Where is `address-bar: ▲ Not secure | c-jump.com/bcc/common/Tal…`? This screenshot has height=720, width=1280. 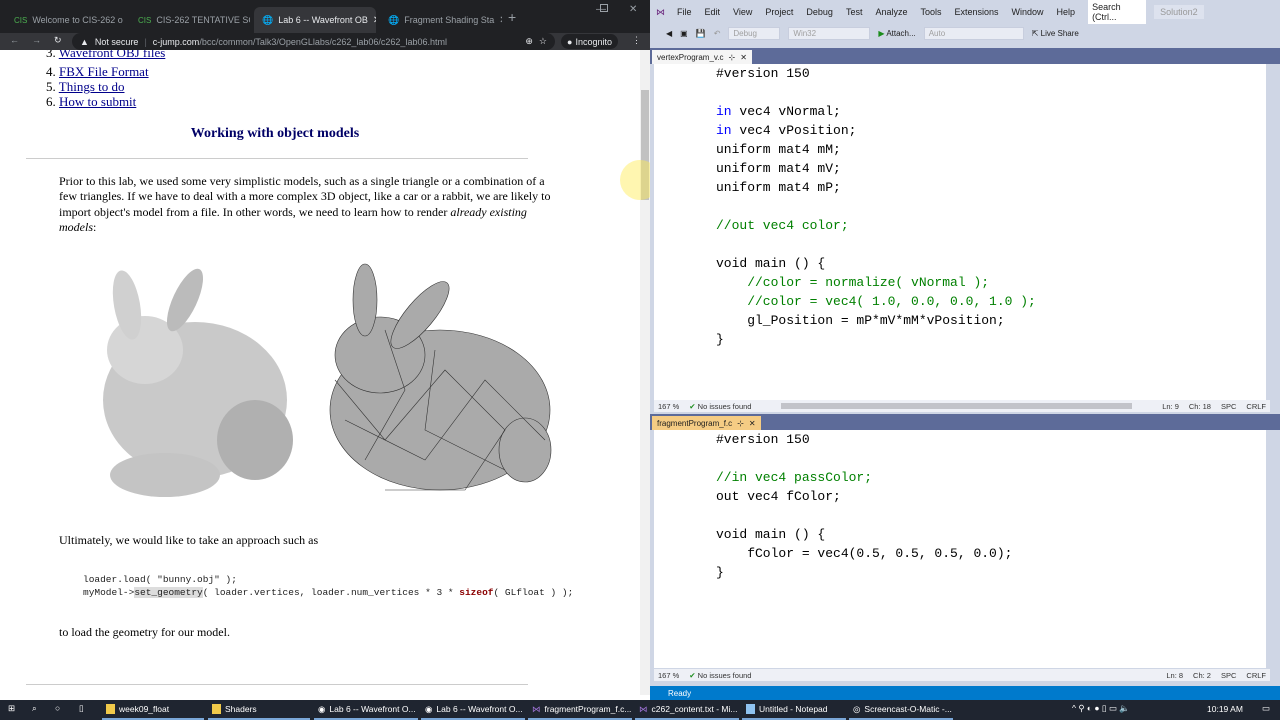 address-bar: ▲ Not secure | c-jump.com/bcc/common/Tal… is located at coordinates (313, 41).